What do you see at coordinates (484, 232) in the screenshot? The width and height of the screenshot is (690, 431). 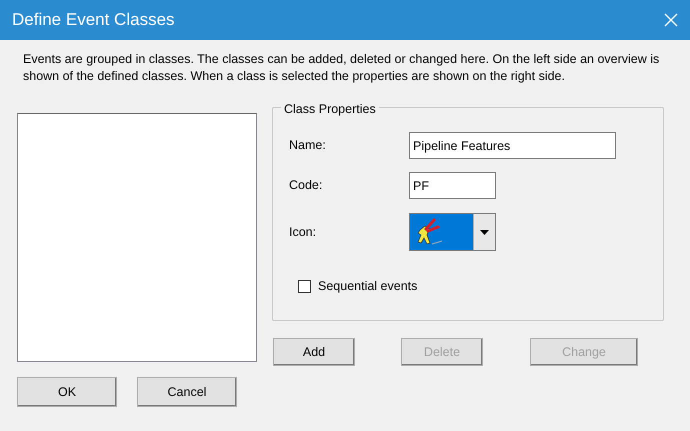 I see `dropdown-arrow-icon` at bounding box center [484, 232].